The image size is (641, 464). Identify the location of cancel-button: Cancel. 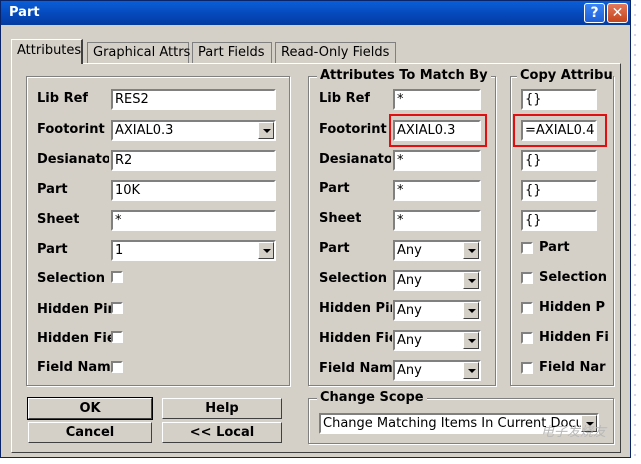
(90, 432).